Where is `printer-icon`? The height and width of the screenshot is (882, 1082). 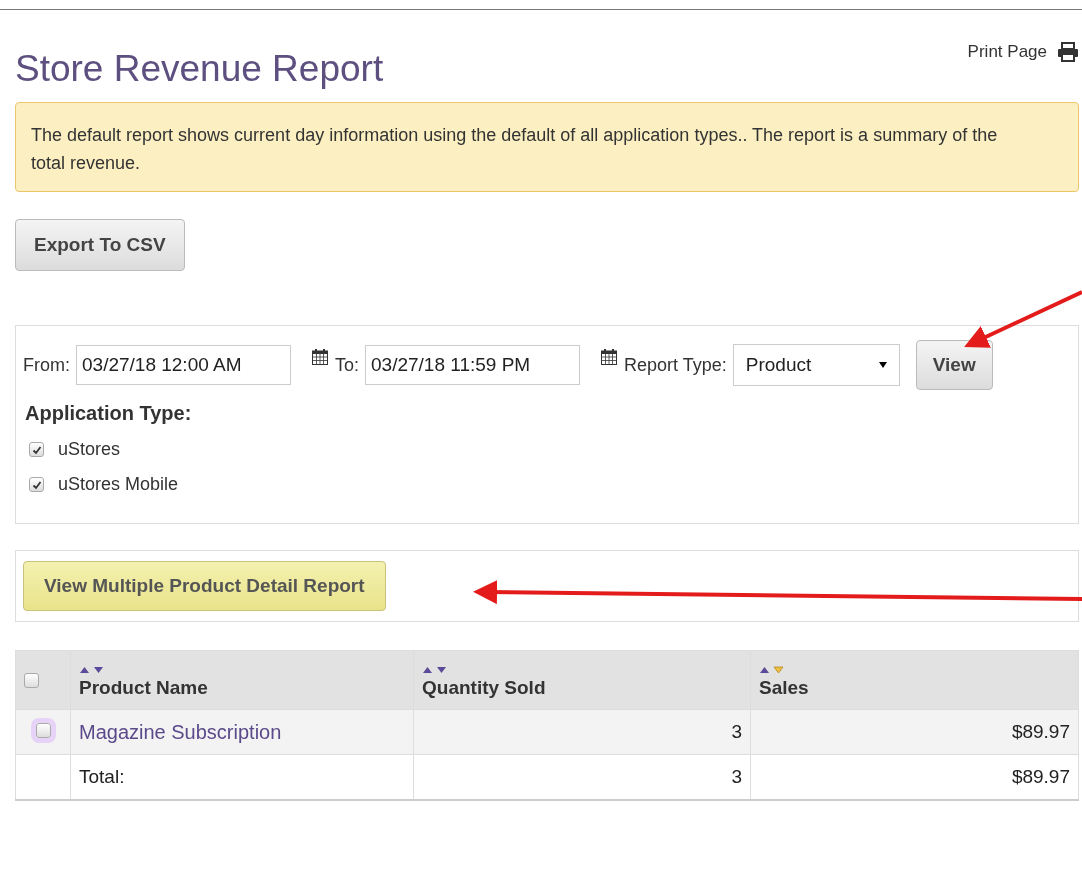
printer-icon is located at coordinates (1068, 52).